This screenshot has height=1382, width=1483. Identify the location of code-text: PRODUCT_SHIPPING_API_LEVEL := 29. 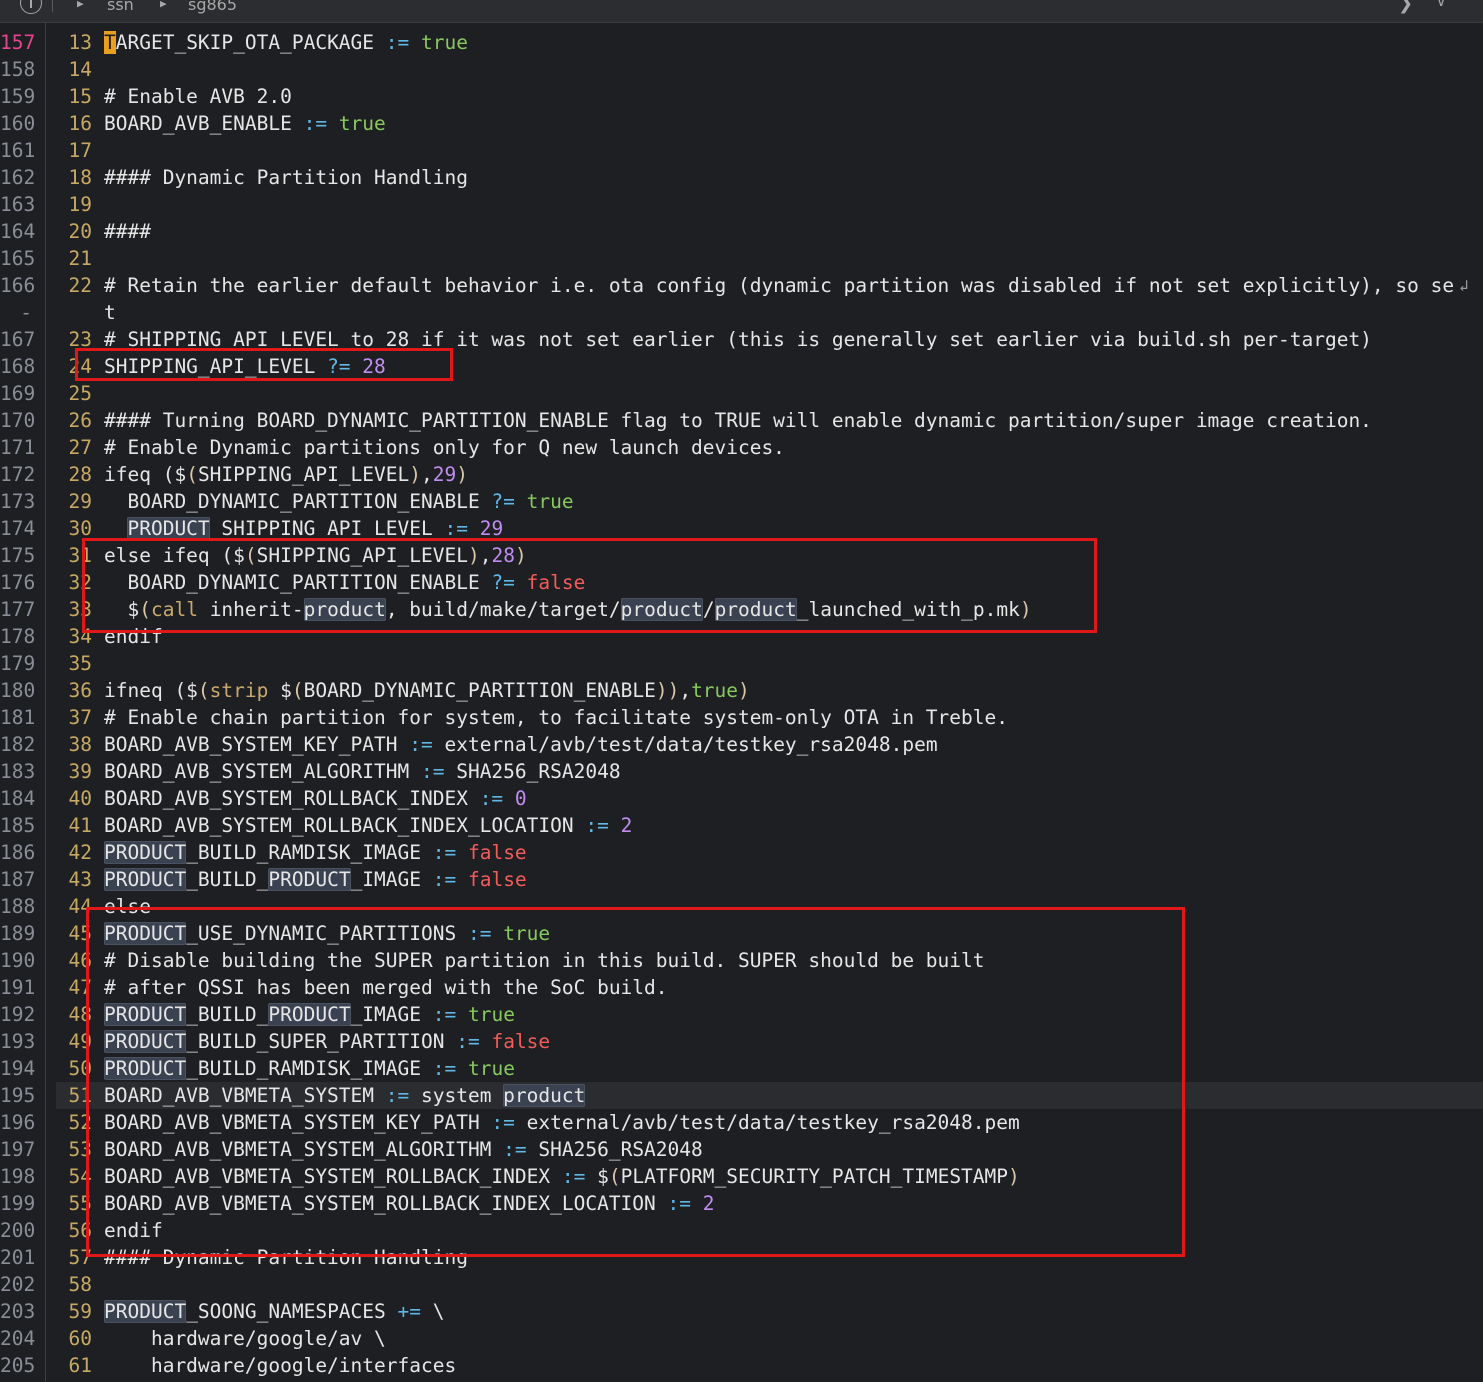
(303, 528).